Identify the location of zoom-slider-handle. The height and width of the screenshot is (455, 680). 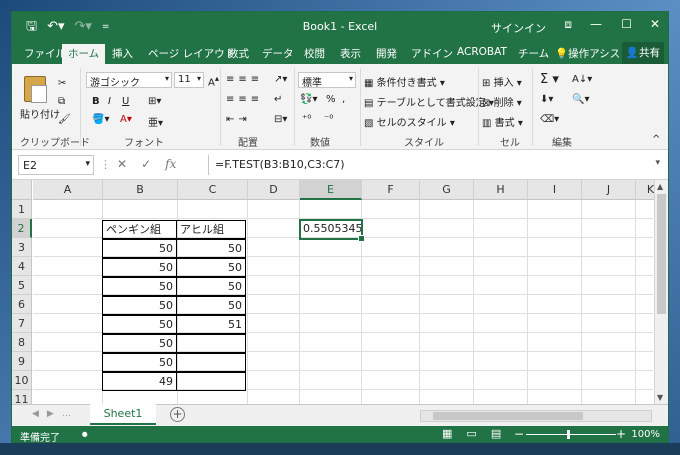
(568, 434).